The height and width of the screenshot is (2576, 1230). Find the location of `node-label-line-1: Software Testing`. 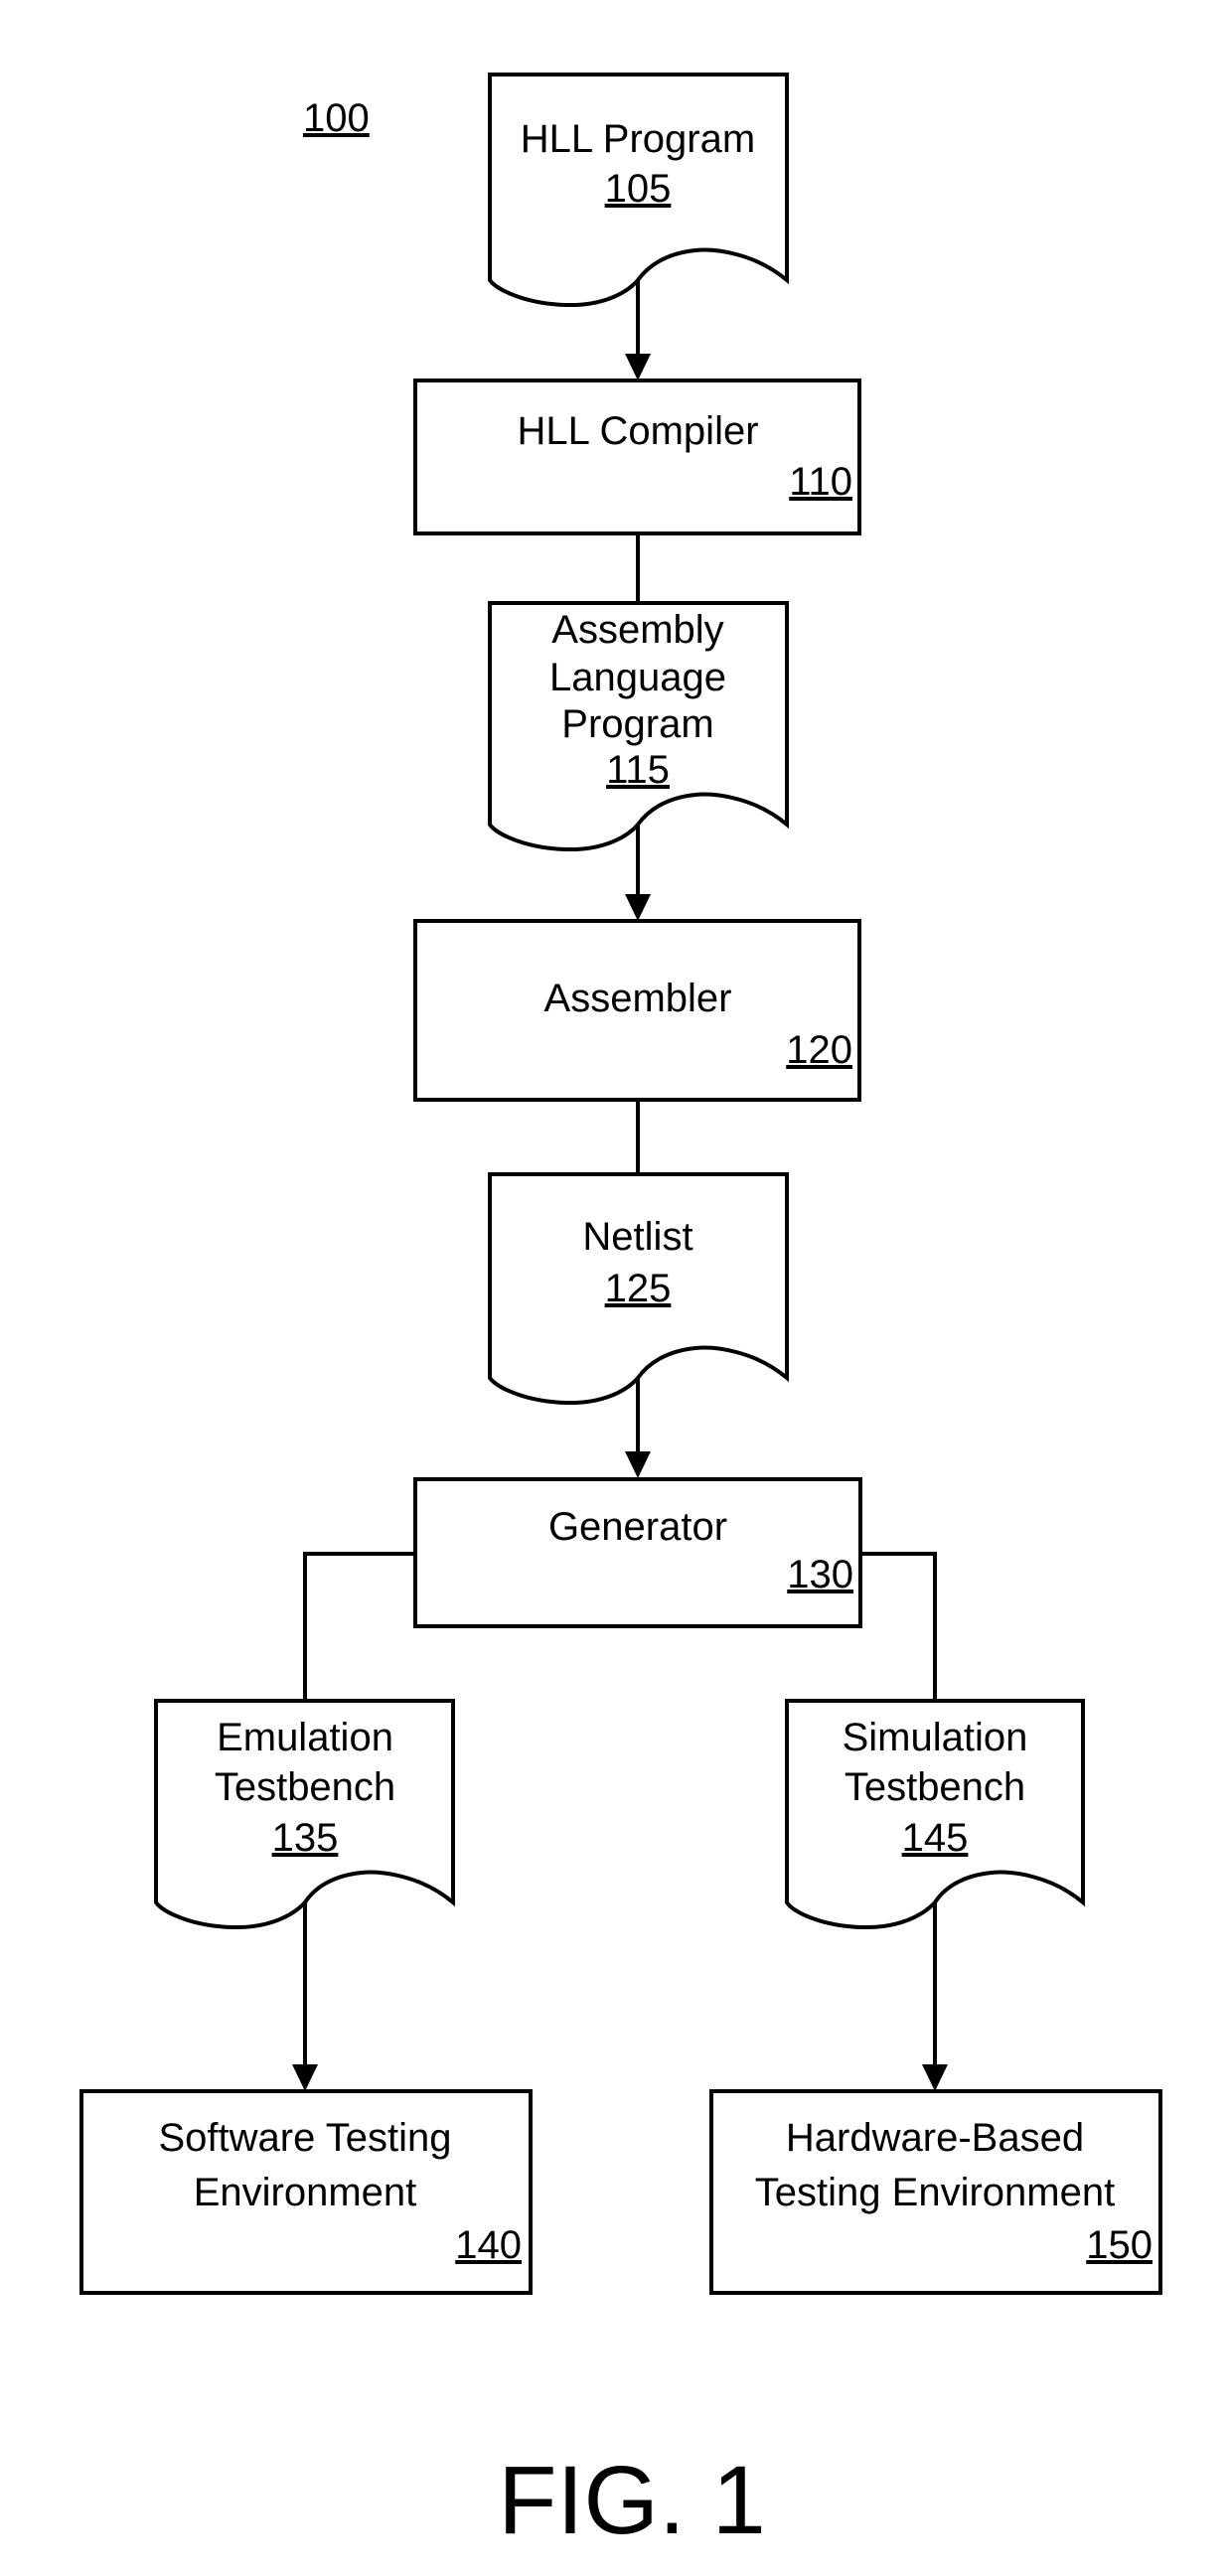

node-label-line-1: Software Testing is located at coordinates (305, 2138).